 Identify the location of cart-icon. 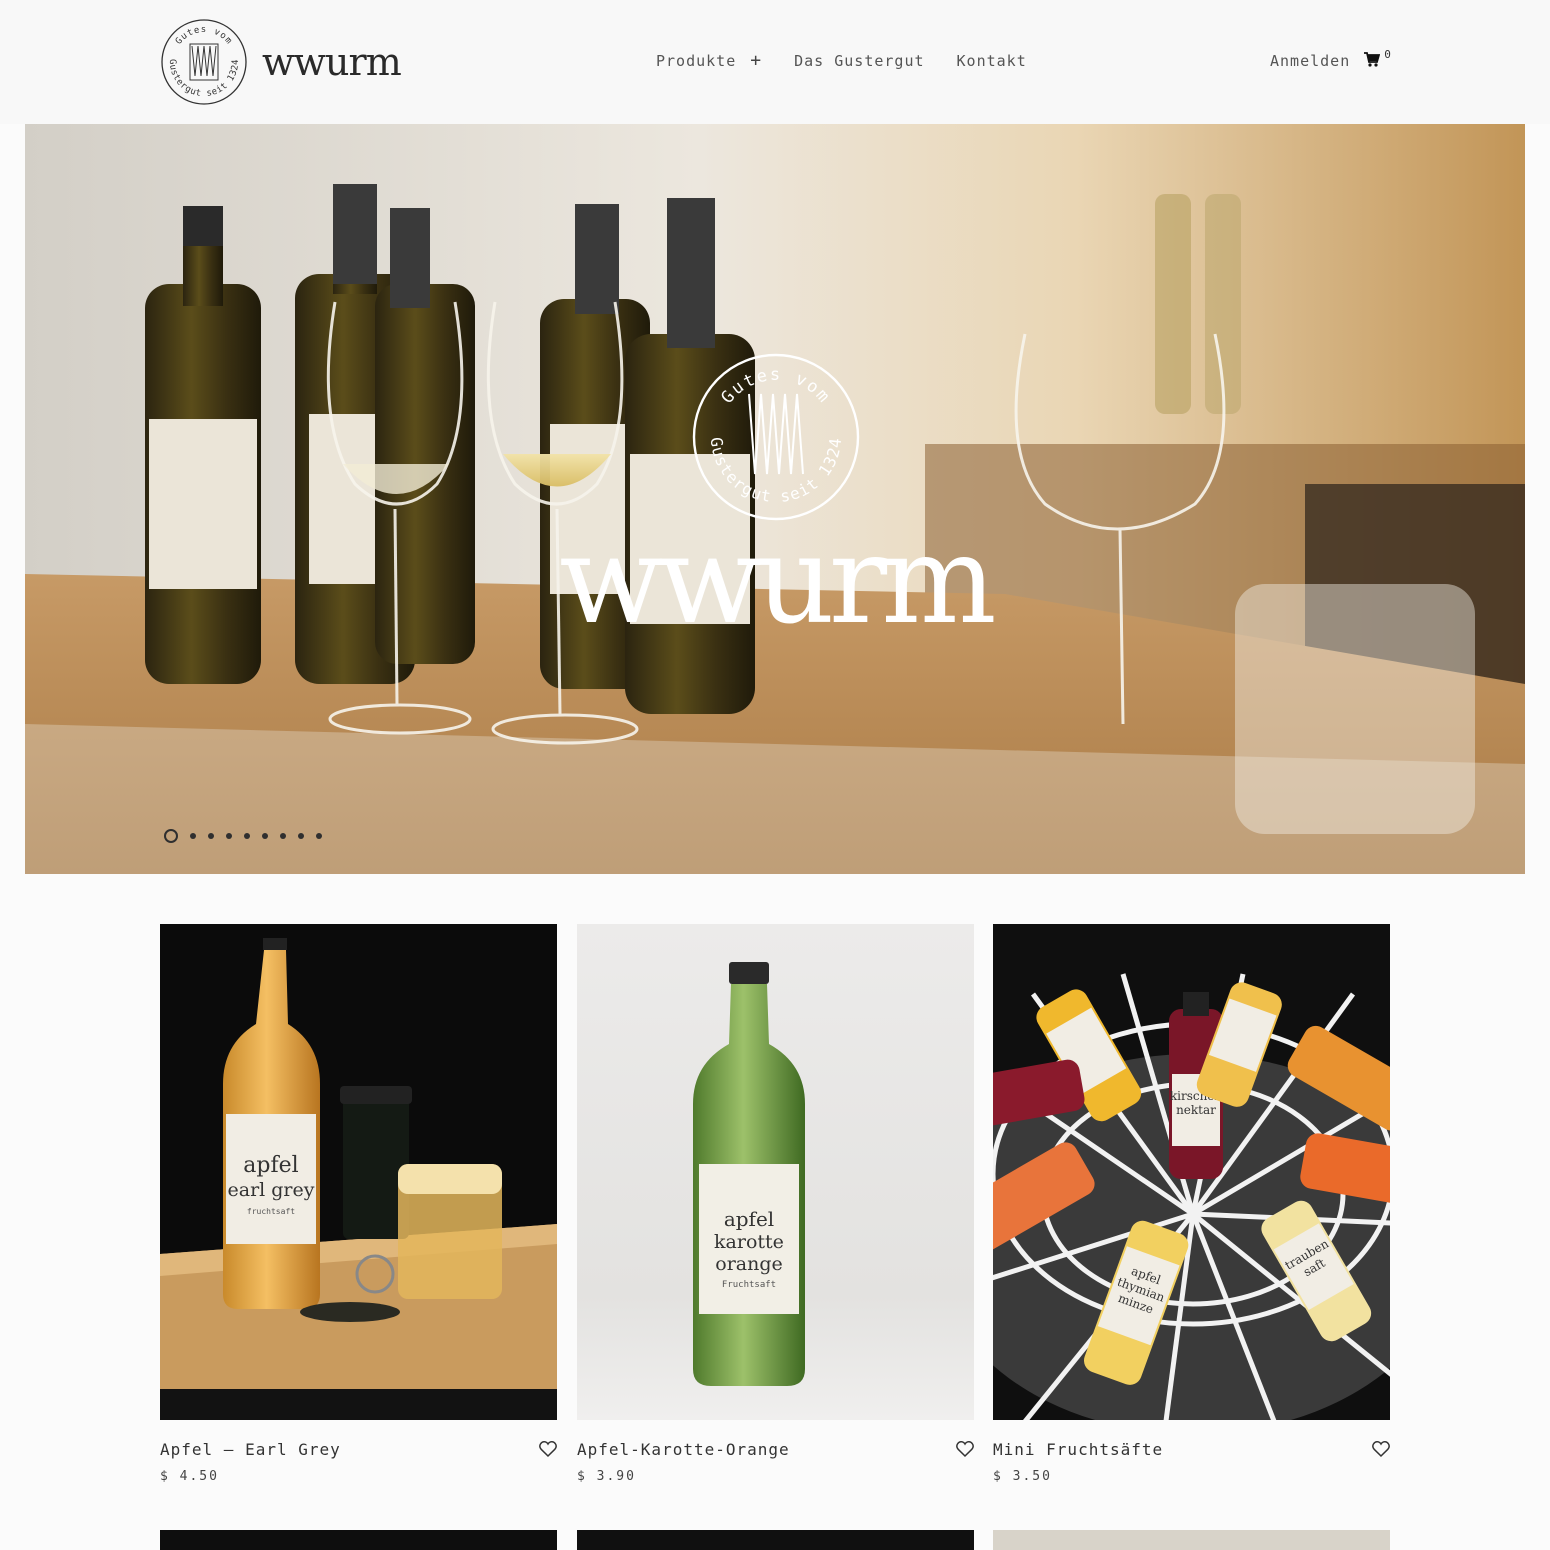
(1372, 59).